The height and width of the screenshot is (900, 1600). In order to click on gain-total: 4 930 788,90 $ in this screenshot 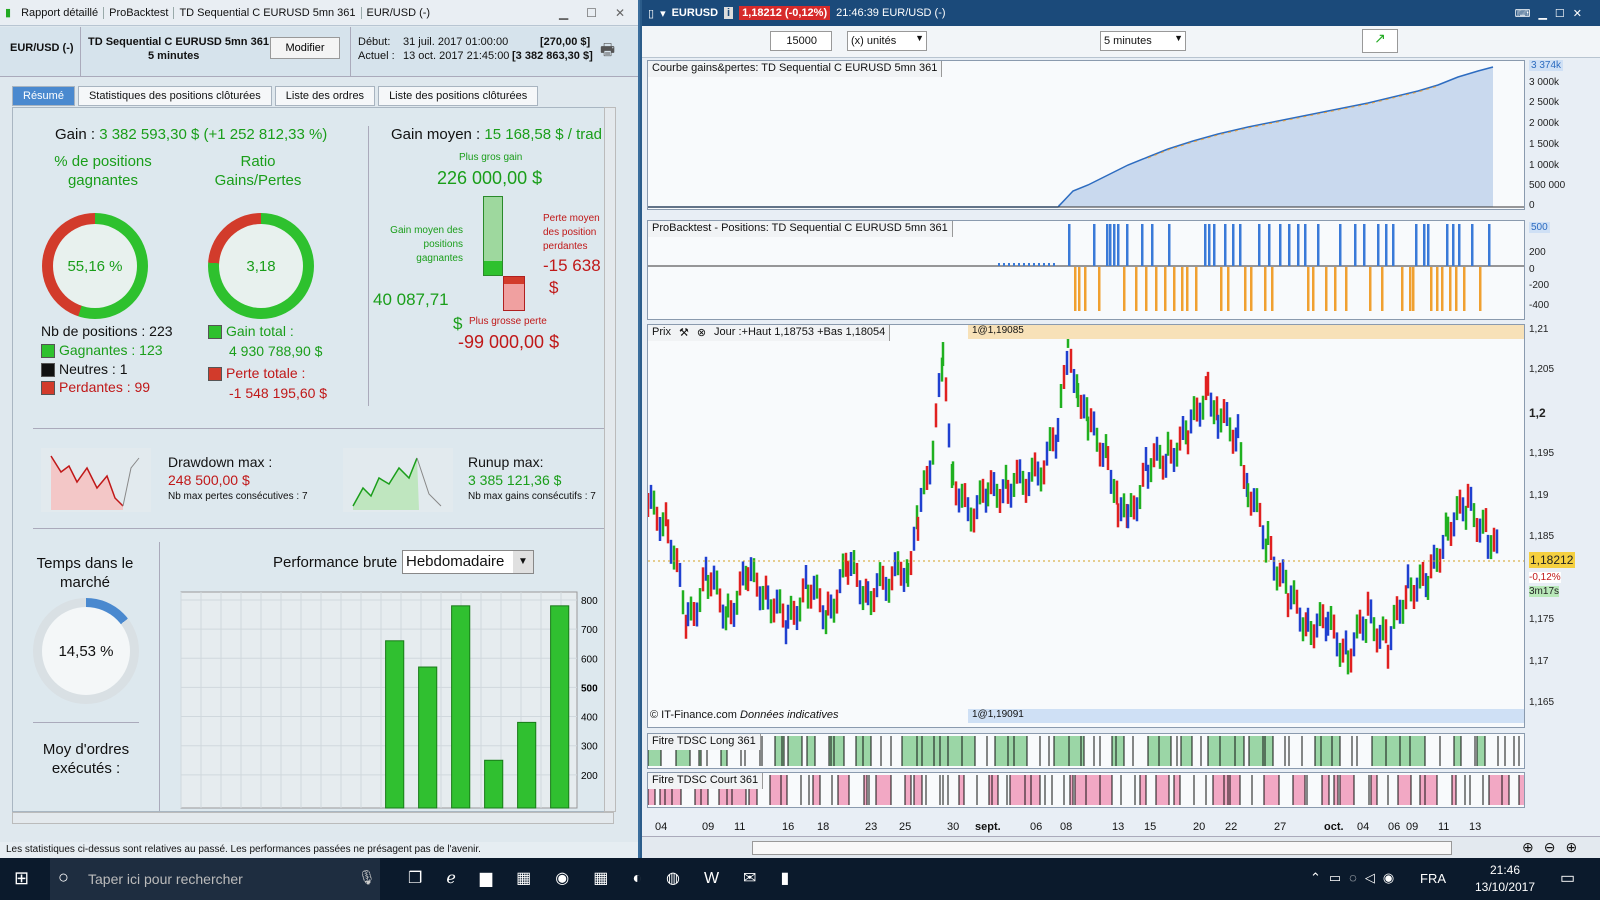, I will do `click(276, 351)`.